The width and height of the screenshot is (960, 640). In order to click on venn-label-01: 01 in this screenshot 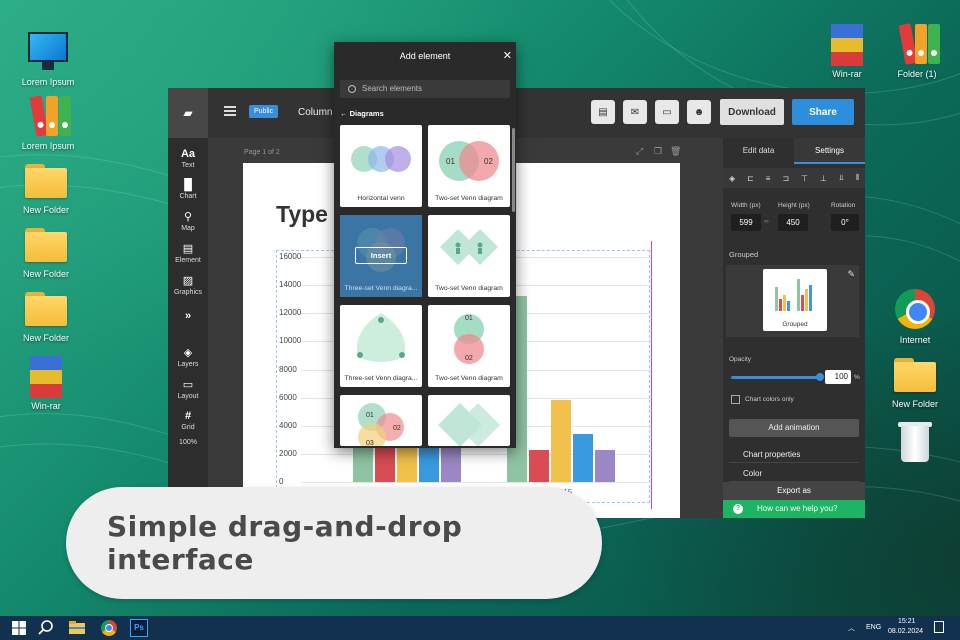, I will do `click(370, 415)`.